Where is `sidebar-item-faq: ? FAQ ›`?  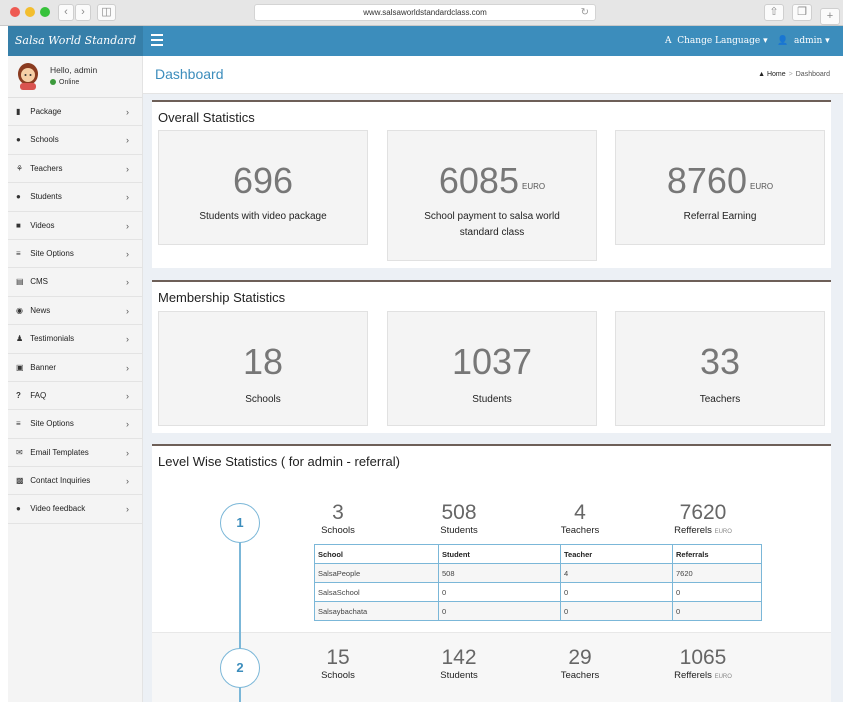 sidebar-item-faq: ? FAQ › is located at coordinates (75, 396).